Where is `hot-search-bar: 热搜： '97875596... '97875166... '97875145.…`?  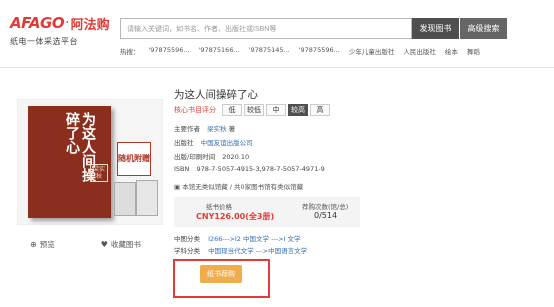
hot-search-bar: 热搜： '97875596... '97875166... '97875145.… is located at coordinates (300, 51).